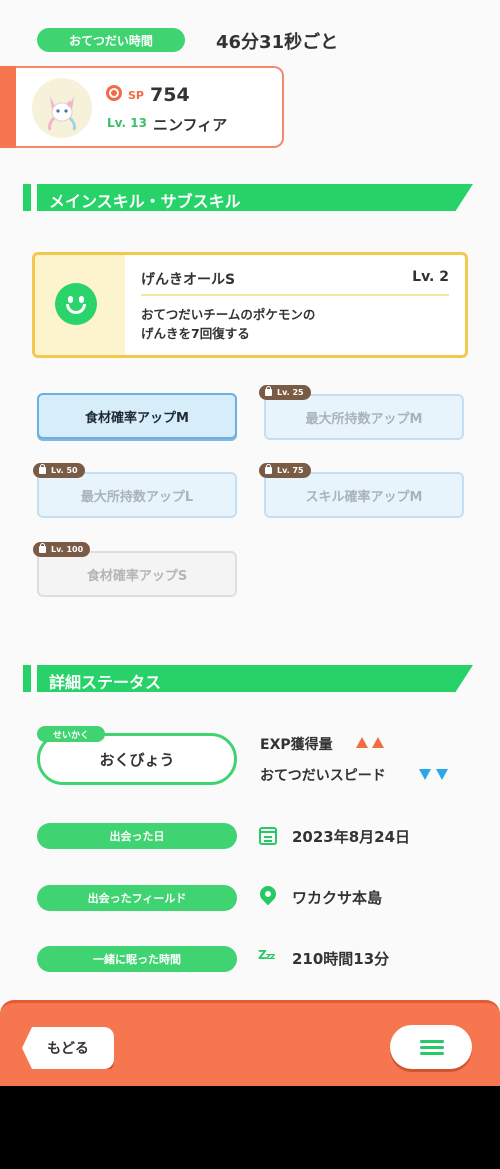 Image resolution: width=500 pixels, height=1169 pixels. Describe the element at coordinates (248, 678) in the screenshot. I see `details-section-header: 詳細ステータス` at that location.